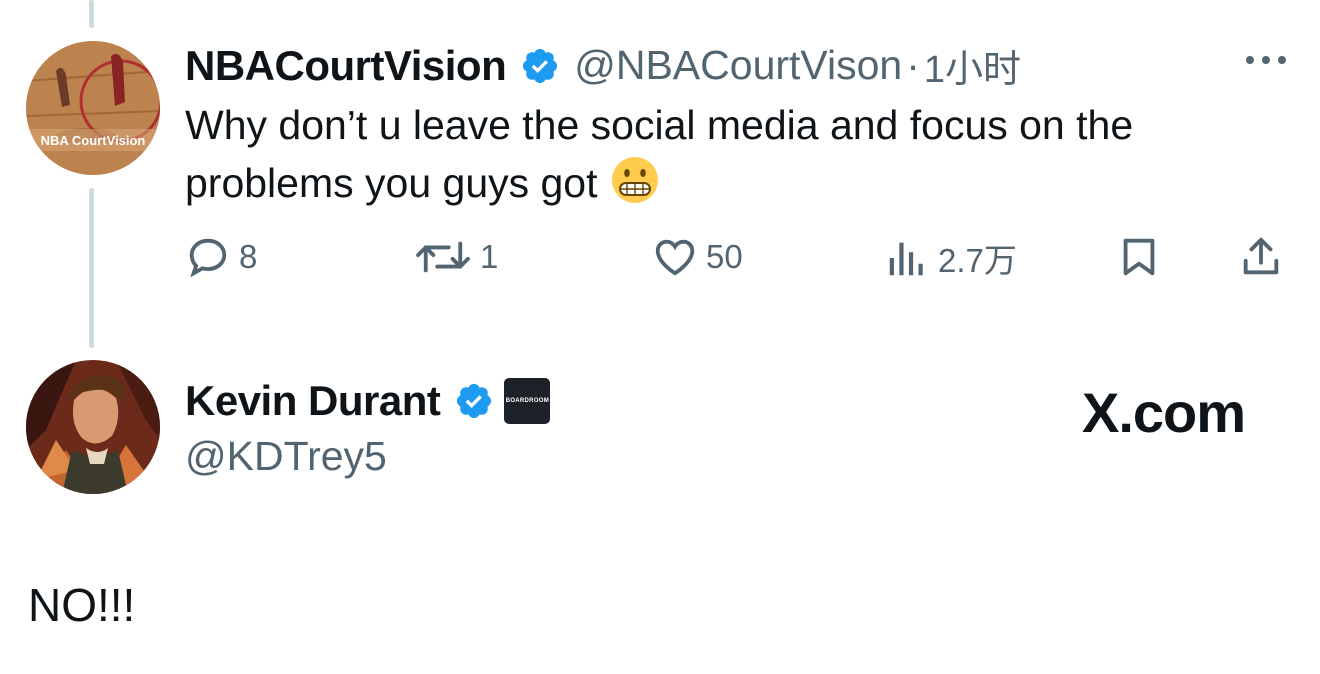 The width and height of the screenshot is (1320, 674). I want to click on reply-display-name: NBACourtVision, so click(346, 66).